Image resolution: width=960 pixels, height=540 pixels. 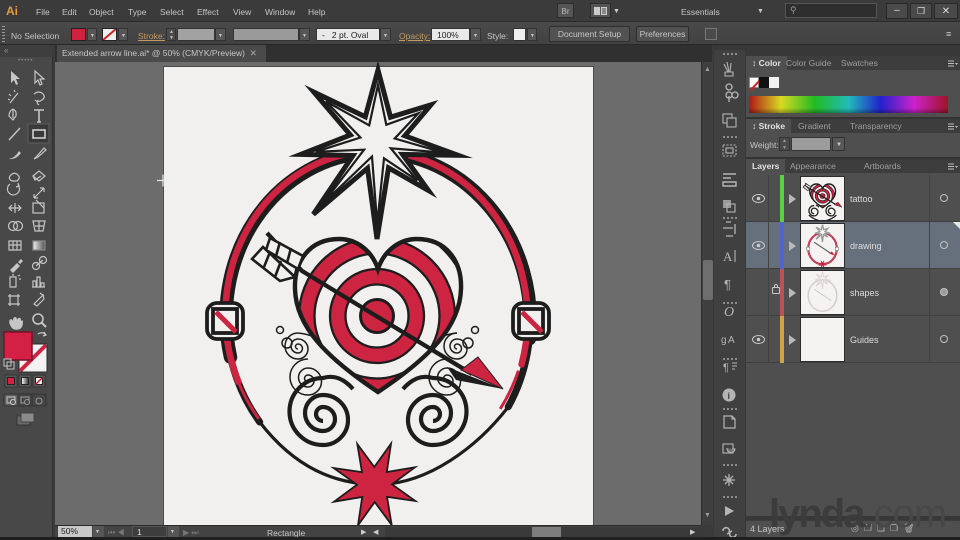 What do you see at coordinates (729, 312) in the screenshot?
I see `svg-text: O` at bounding box center [729, 312].